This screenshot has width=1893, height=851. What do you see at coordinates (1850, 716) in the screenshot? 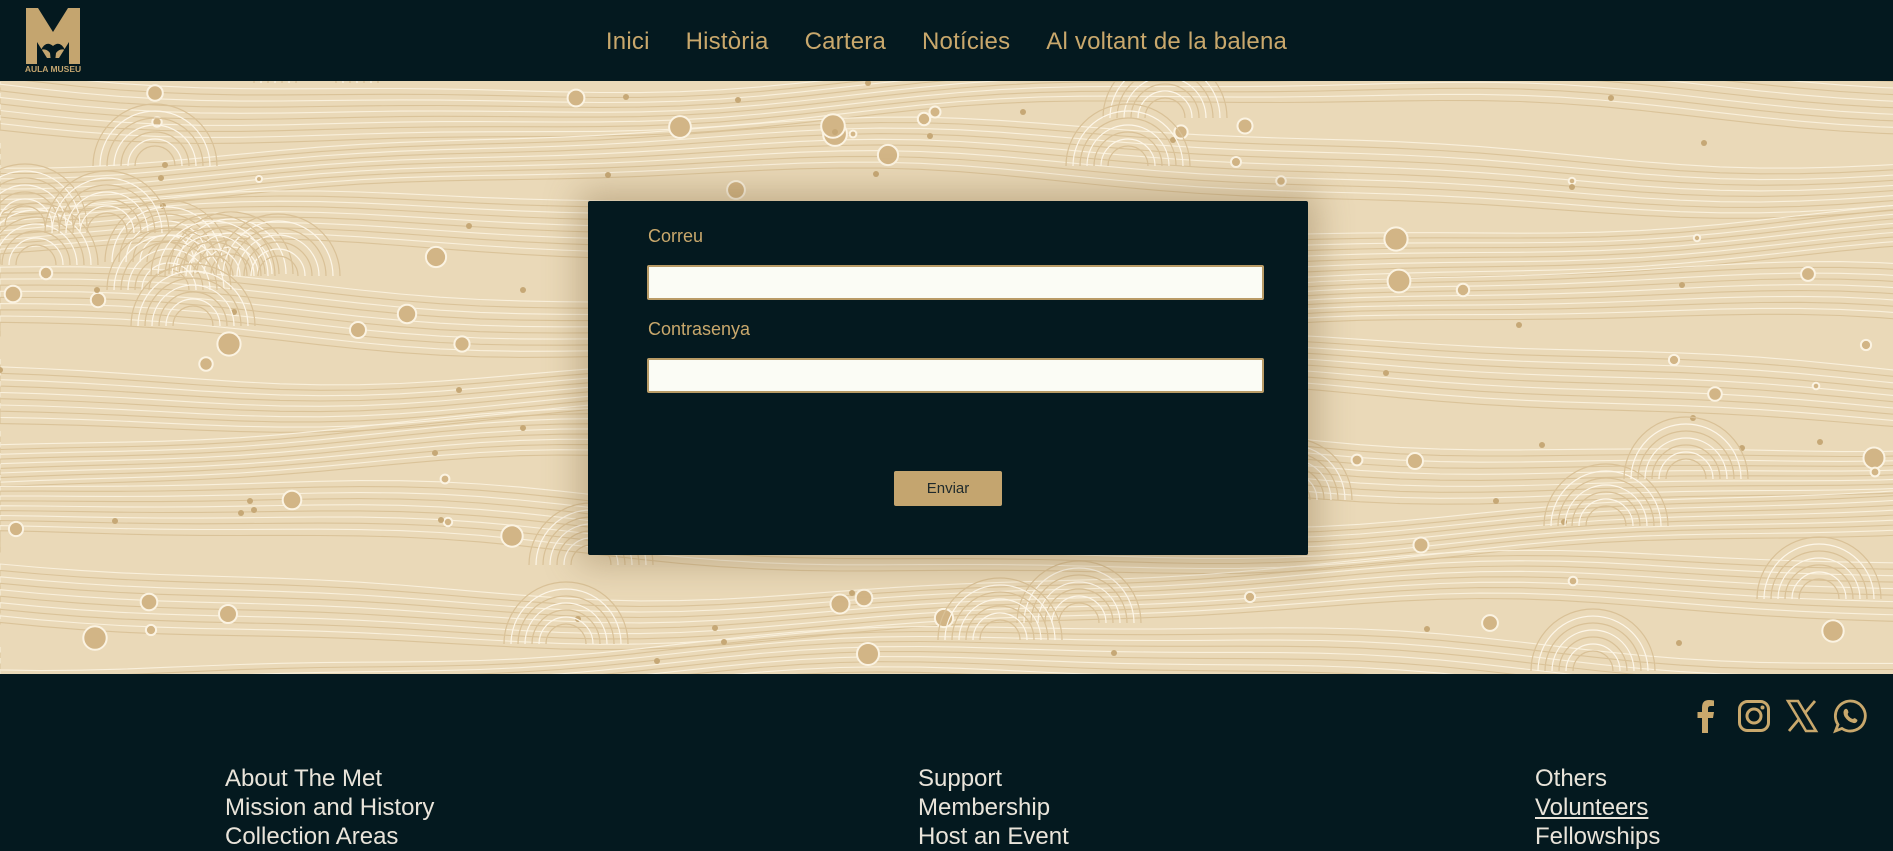
I see `whatsapp-icon` at bounding box center [1850, 716].